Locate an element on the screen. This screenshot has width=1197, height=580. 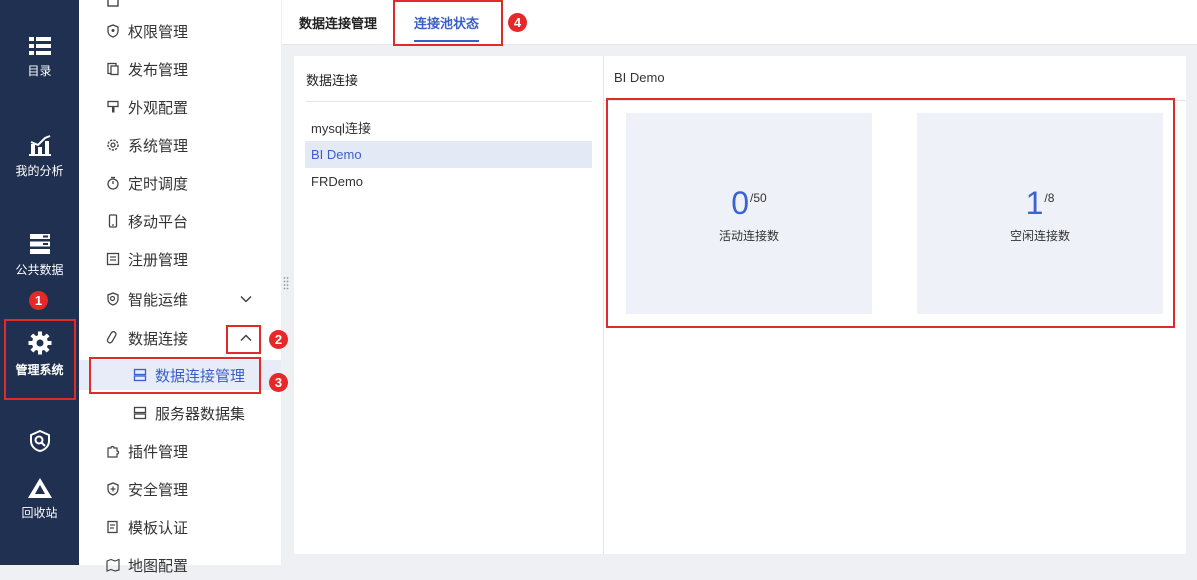
publish-icon is located at coordinates (113, 69).